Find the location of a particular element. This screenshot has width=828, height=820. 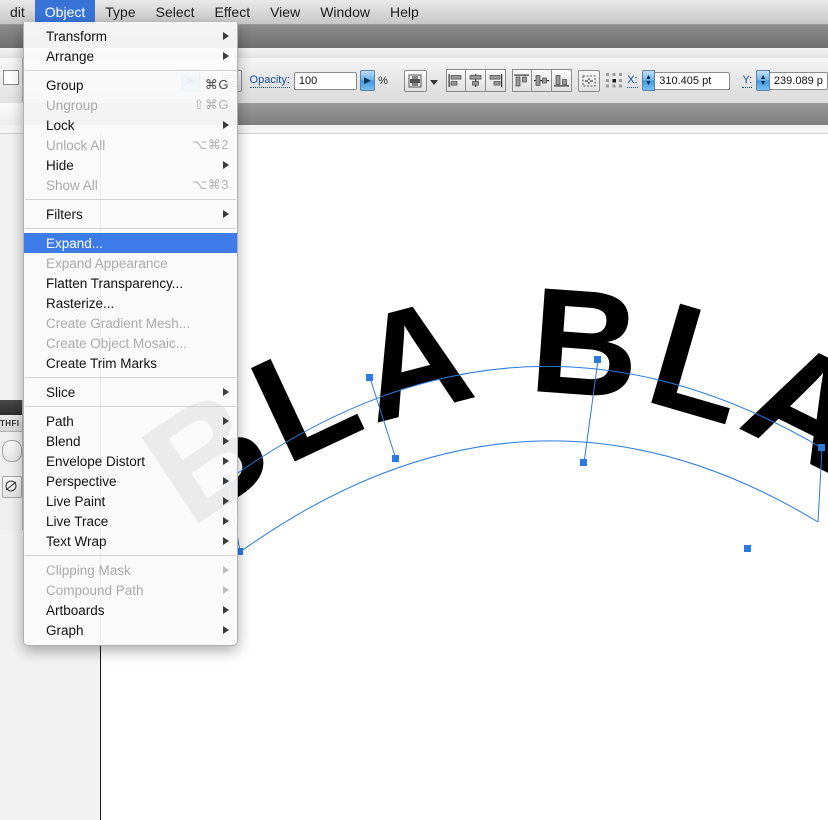

x-stepper: ▲ ▼ is located at coordinates (648, 80).